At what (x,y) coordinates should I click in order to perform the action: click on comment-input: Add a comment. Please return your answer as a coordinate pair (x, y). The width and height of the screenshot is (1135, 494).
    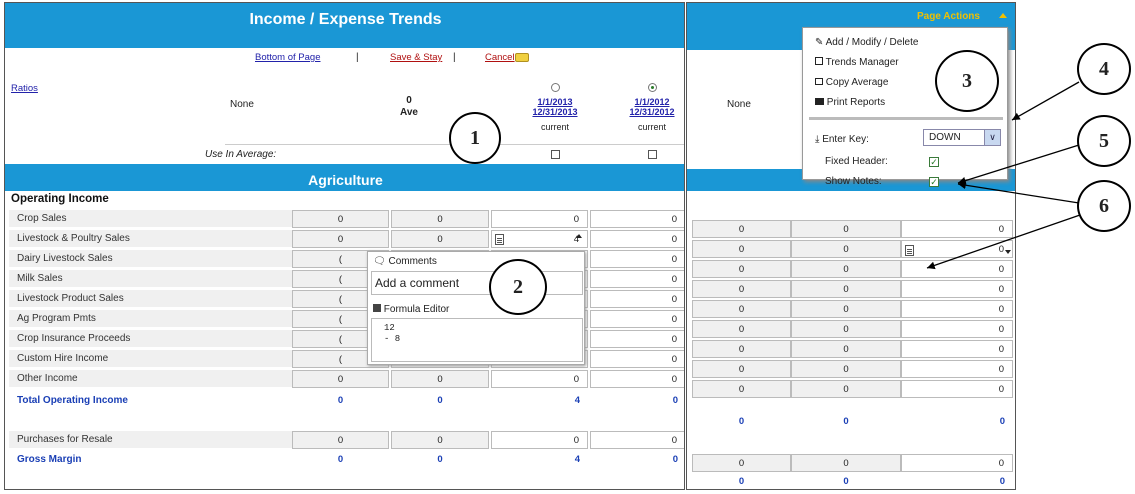
    Looking at the image, I should click on (477, 283).